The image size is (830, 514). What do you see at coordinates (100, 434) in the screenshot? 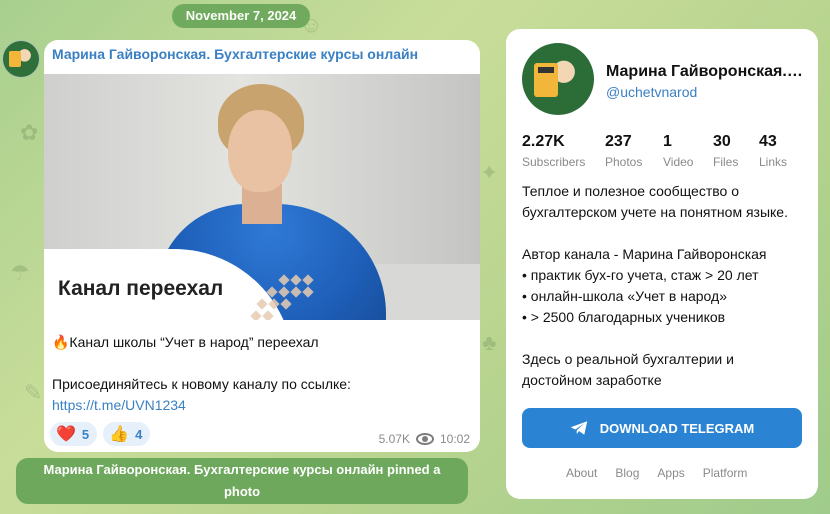
I see `reactions: ❤️ 5 👍 4` at bounding box center [100, 434].